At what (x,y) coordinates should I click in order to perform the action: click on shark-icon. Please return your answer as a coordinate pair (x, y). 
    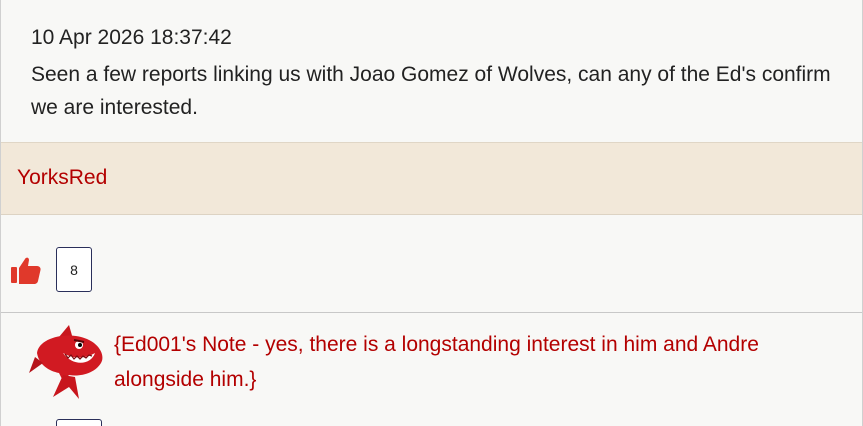
    Looking at the image, I should click on (67, 362).